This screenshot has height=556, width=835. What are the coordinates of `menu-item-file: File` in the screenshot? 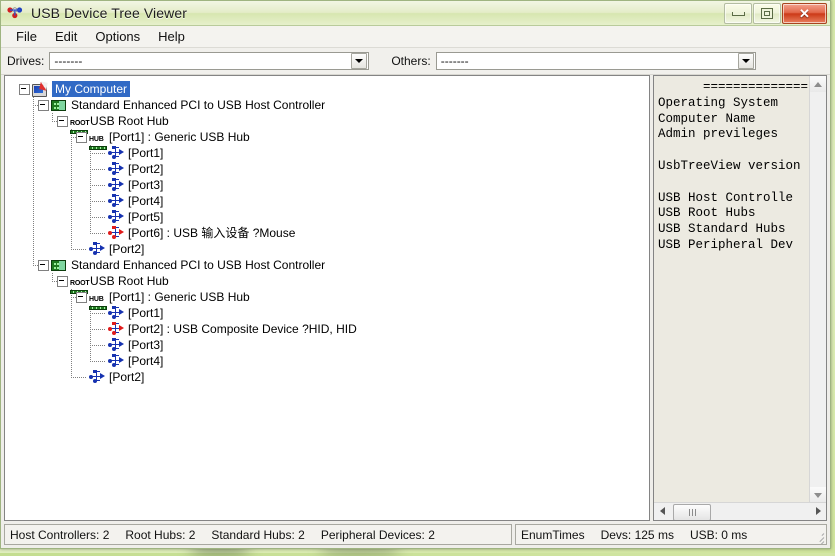 It's located at (26, 36).